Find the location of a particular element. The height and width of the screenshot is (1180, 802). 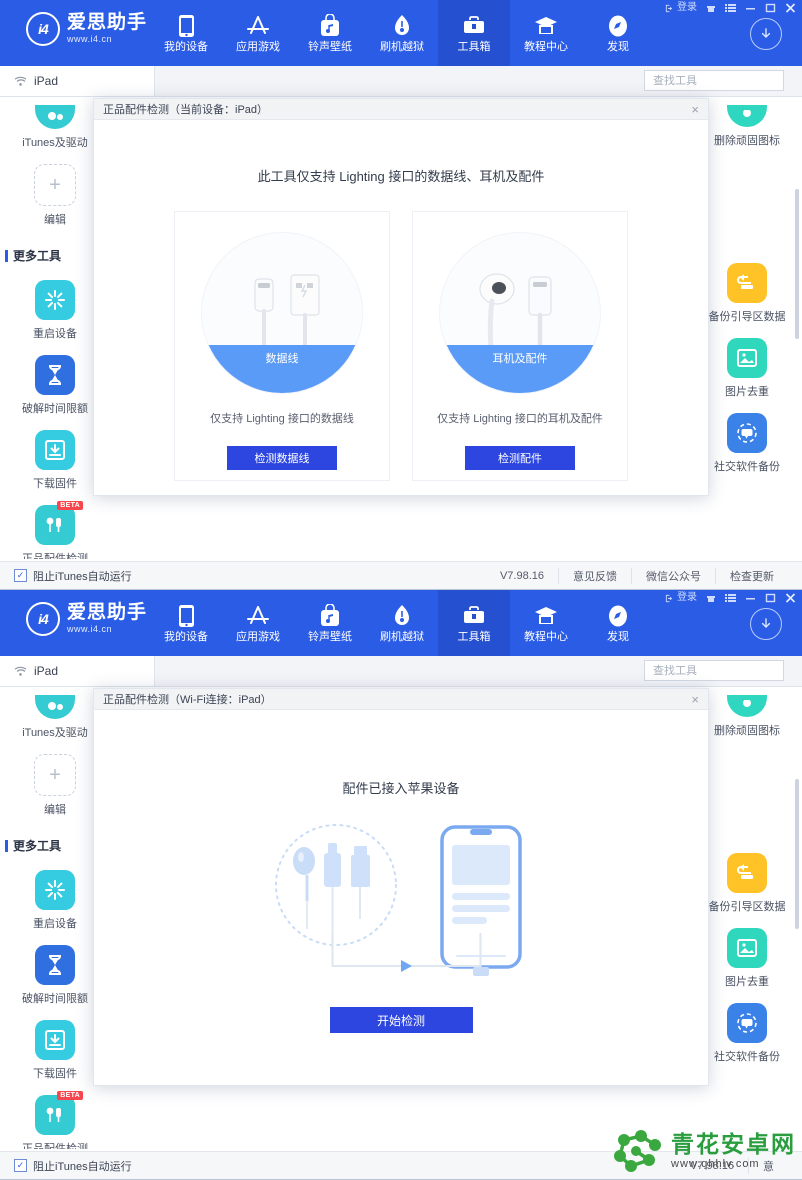

chat-backup-icon is located at coordinates (747, 1023).